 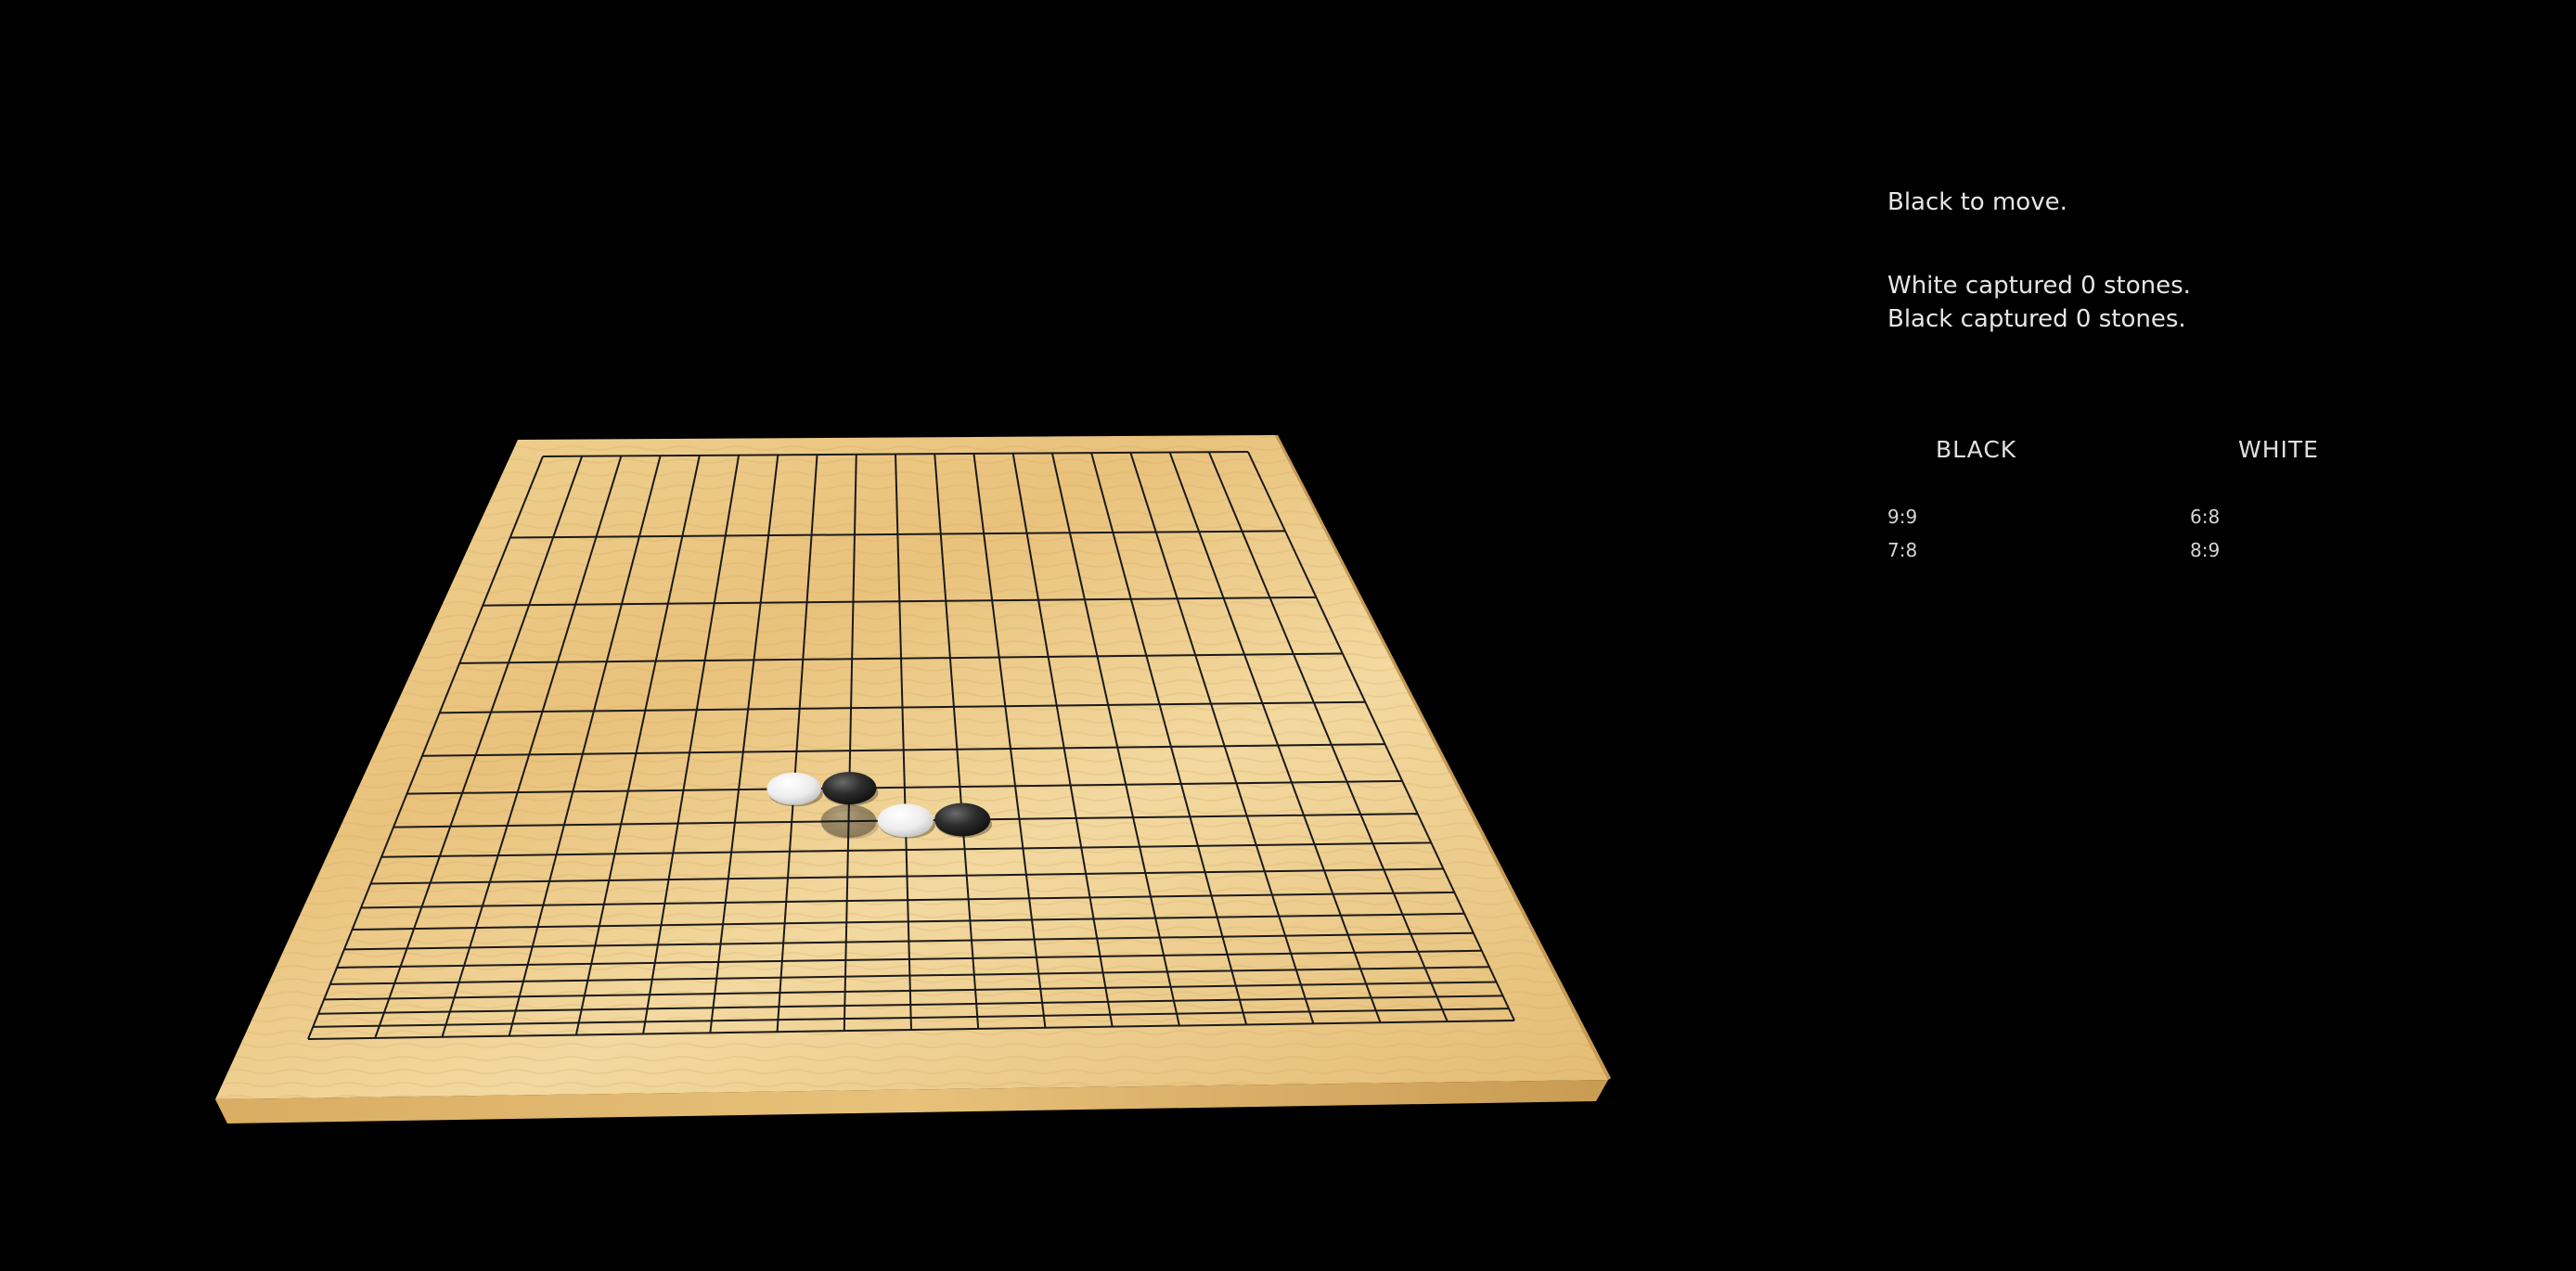 I want to click on black-move-entry: 9:9, so click(x=1902, y=517).